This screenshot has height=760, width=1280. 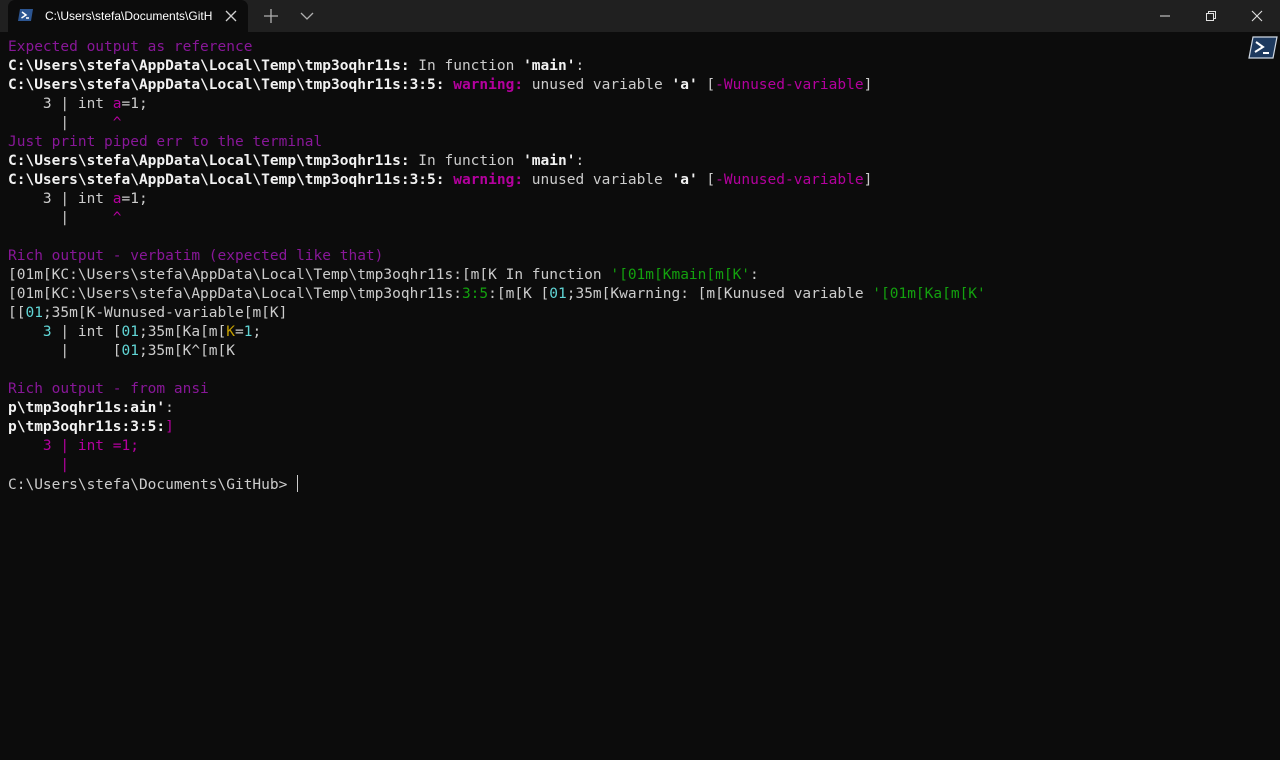 I want to click on terminal-text: Just print piped err to the terminal, so click(x=165, y=142).